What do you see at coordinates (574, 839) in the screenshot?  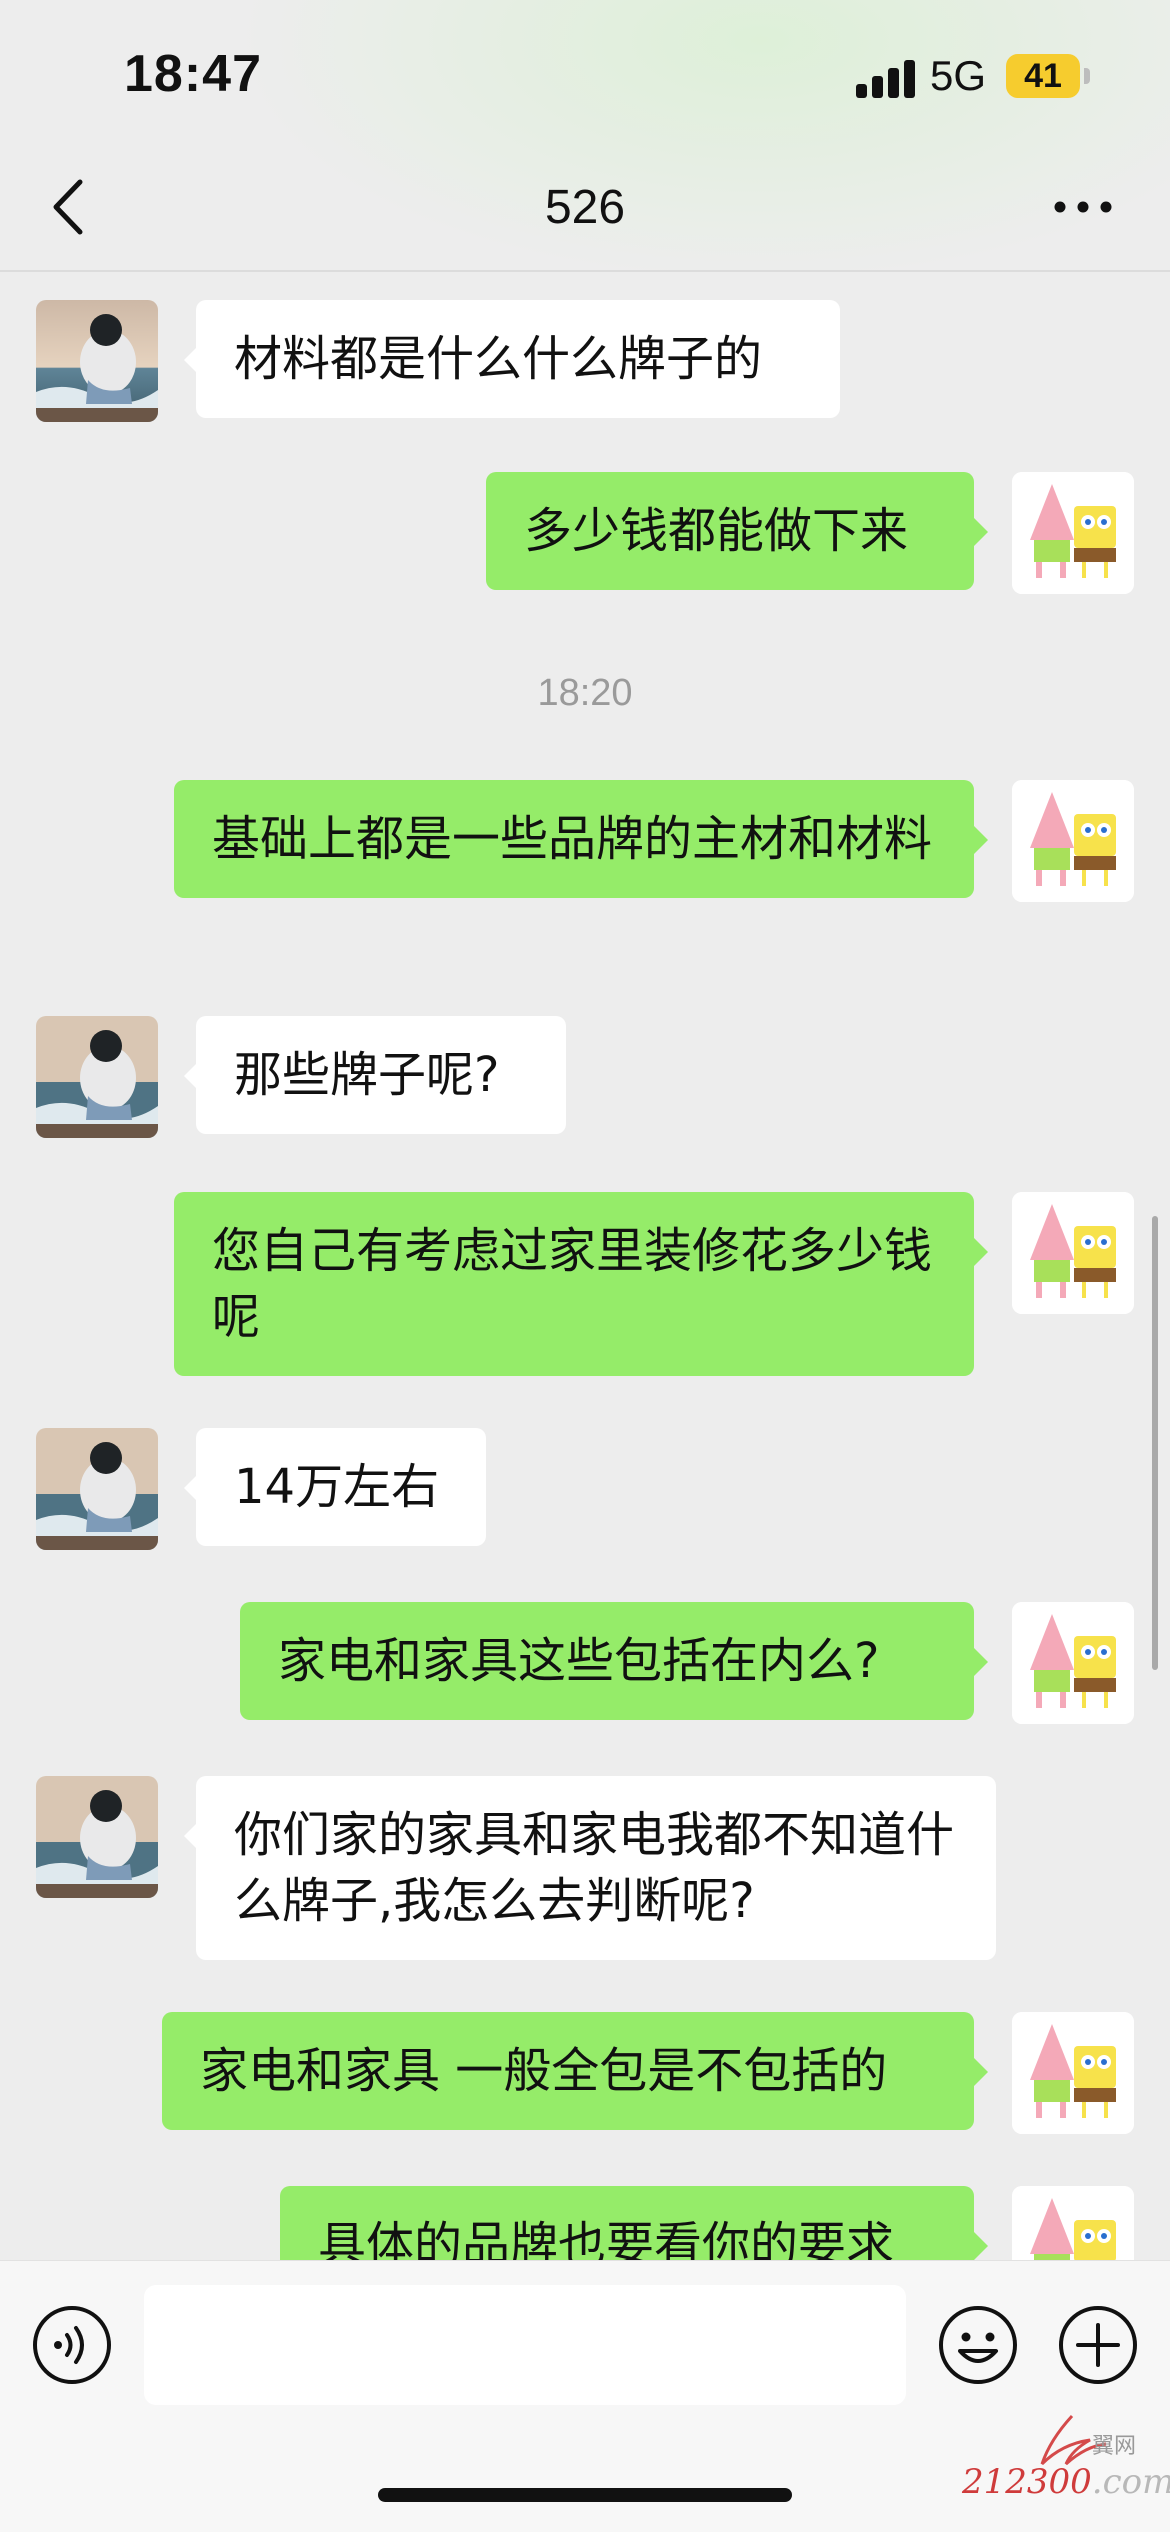 I see `message-bubble-sent: 基础上都是一些品牌的主材和材料` at bounding box center [574, 839].